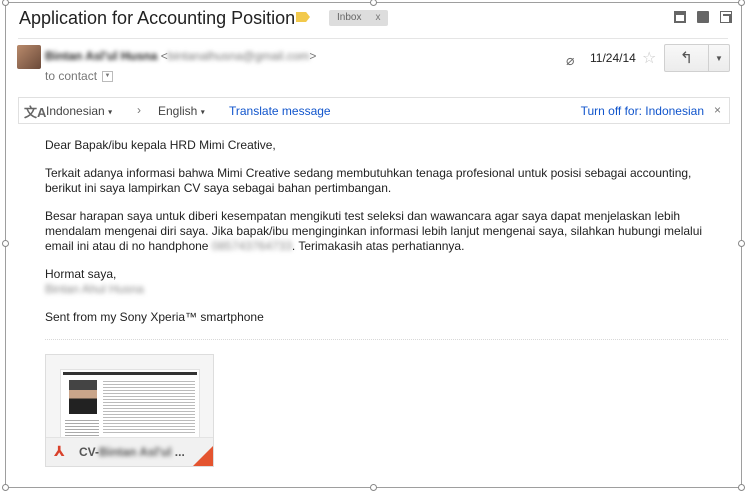  Describe the element at coordinates (71, 76) in the screenshot. I see `recipient-label: to contact` at that location.